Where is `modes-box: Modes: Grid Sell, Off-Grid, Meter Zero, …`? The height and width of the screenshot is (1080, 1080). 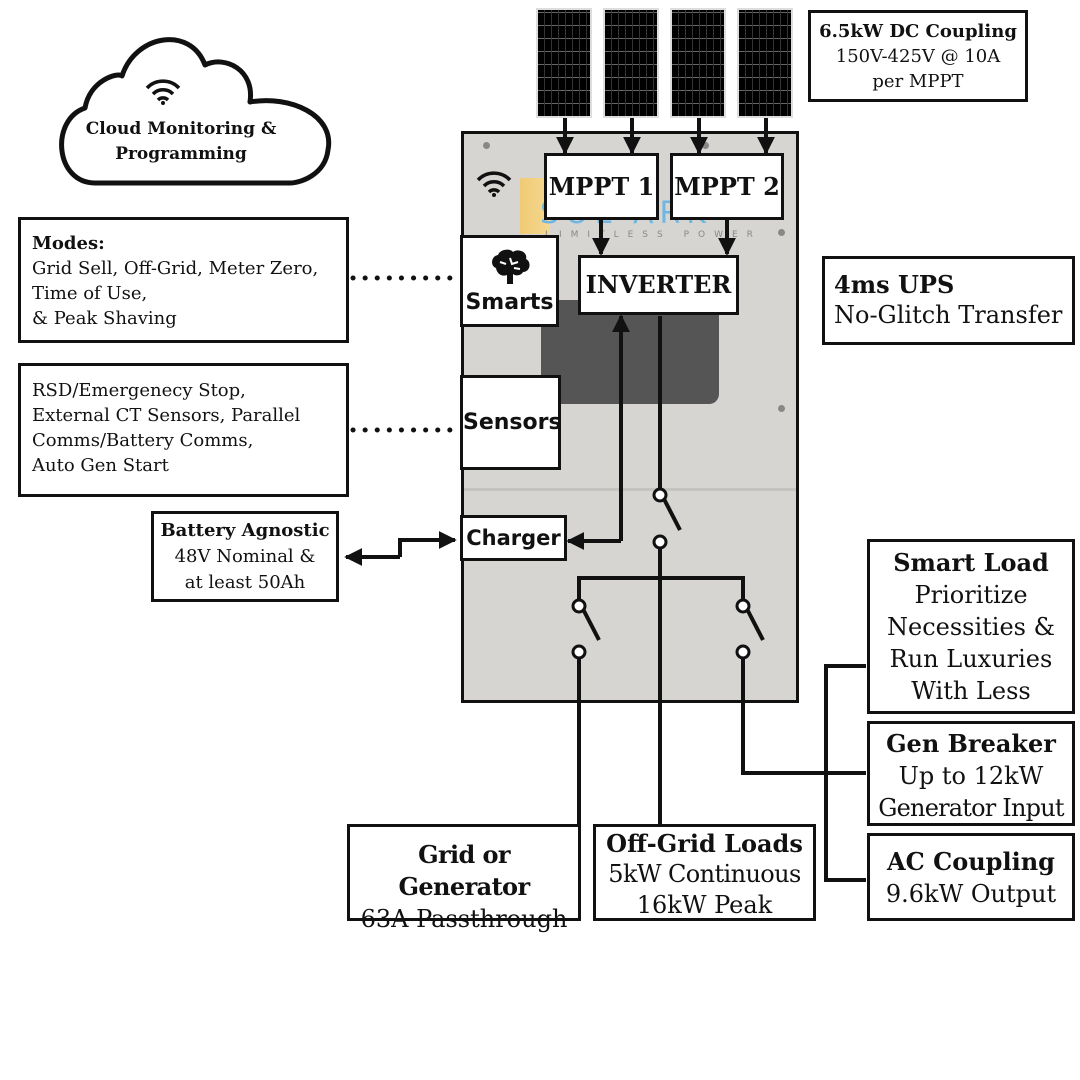
modes-box: Modes: Grid Sell, Off-Grid, Meter Zero, … is located at coordinates (183, 280).